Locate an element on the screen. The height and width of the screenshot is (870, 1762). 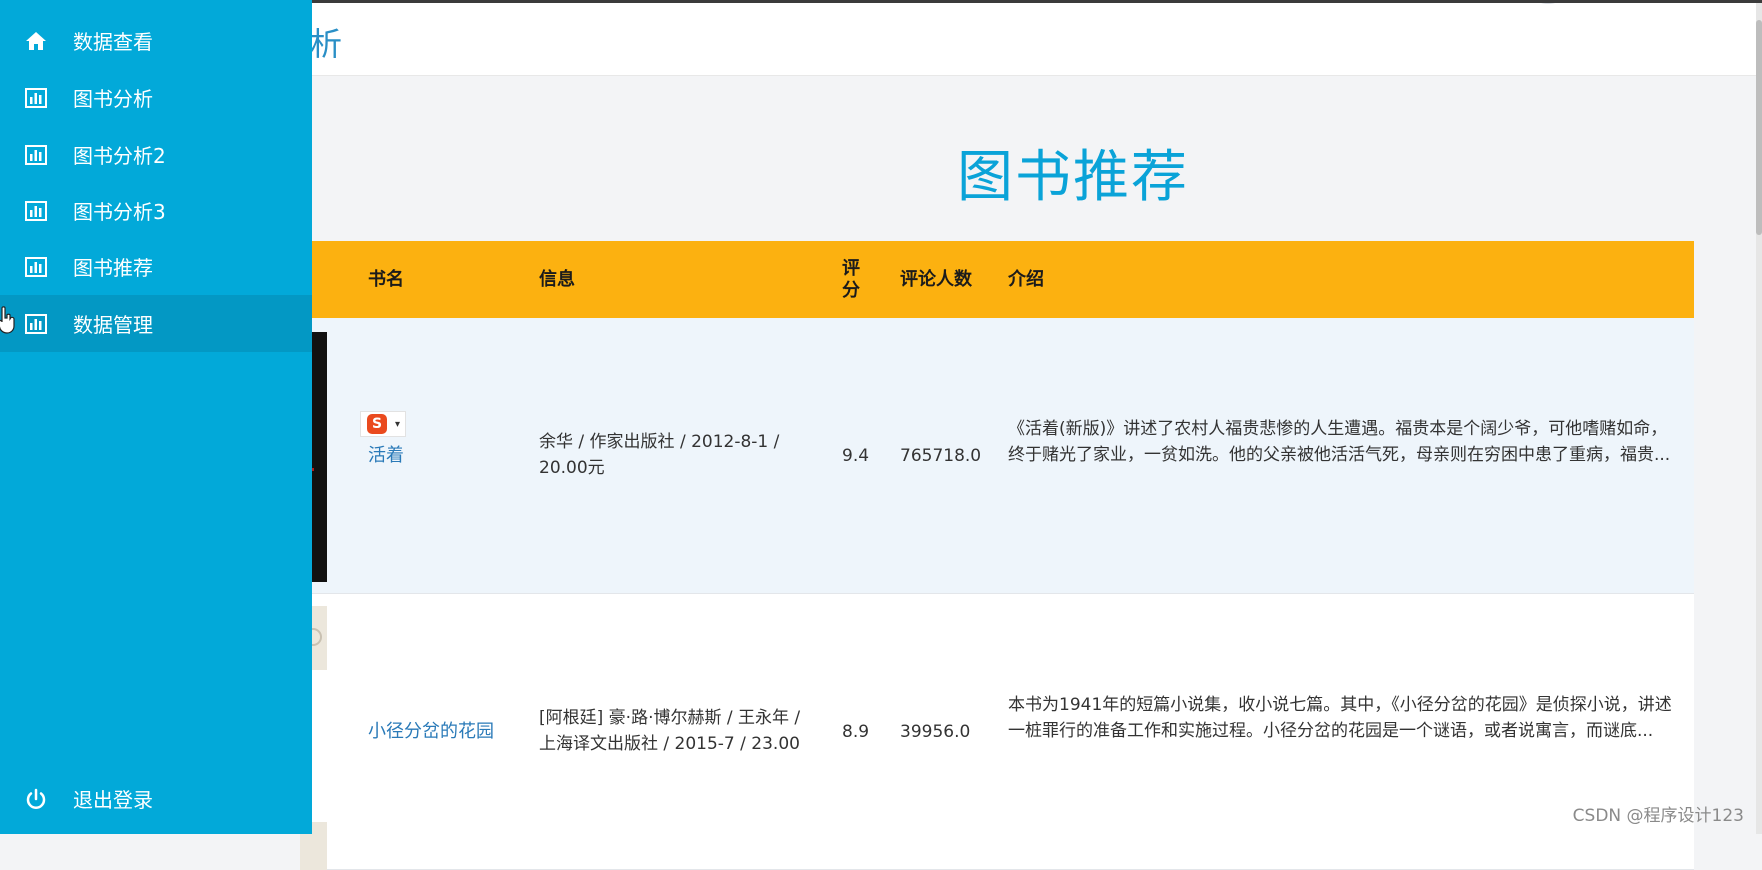
hand-cursor-icon is located at coordinates (8, 320).